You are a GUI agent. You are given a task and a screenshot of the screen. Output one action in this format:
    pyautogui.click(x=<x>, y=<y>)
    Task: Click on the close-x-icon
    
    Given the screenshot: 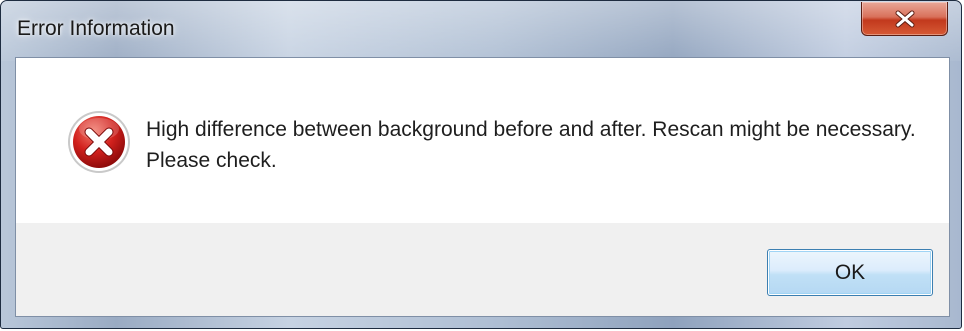 What is the action you would take?
    pyautogui.click(x=904, y=18)
    